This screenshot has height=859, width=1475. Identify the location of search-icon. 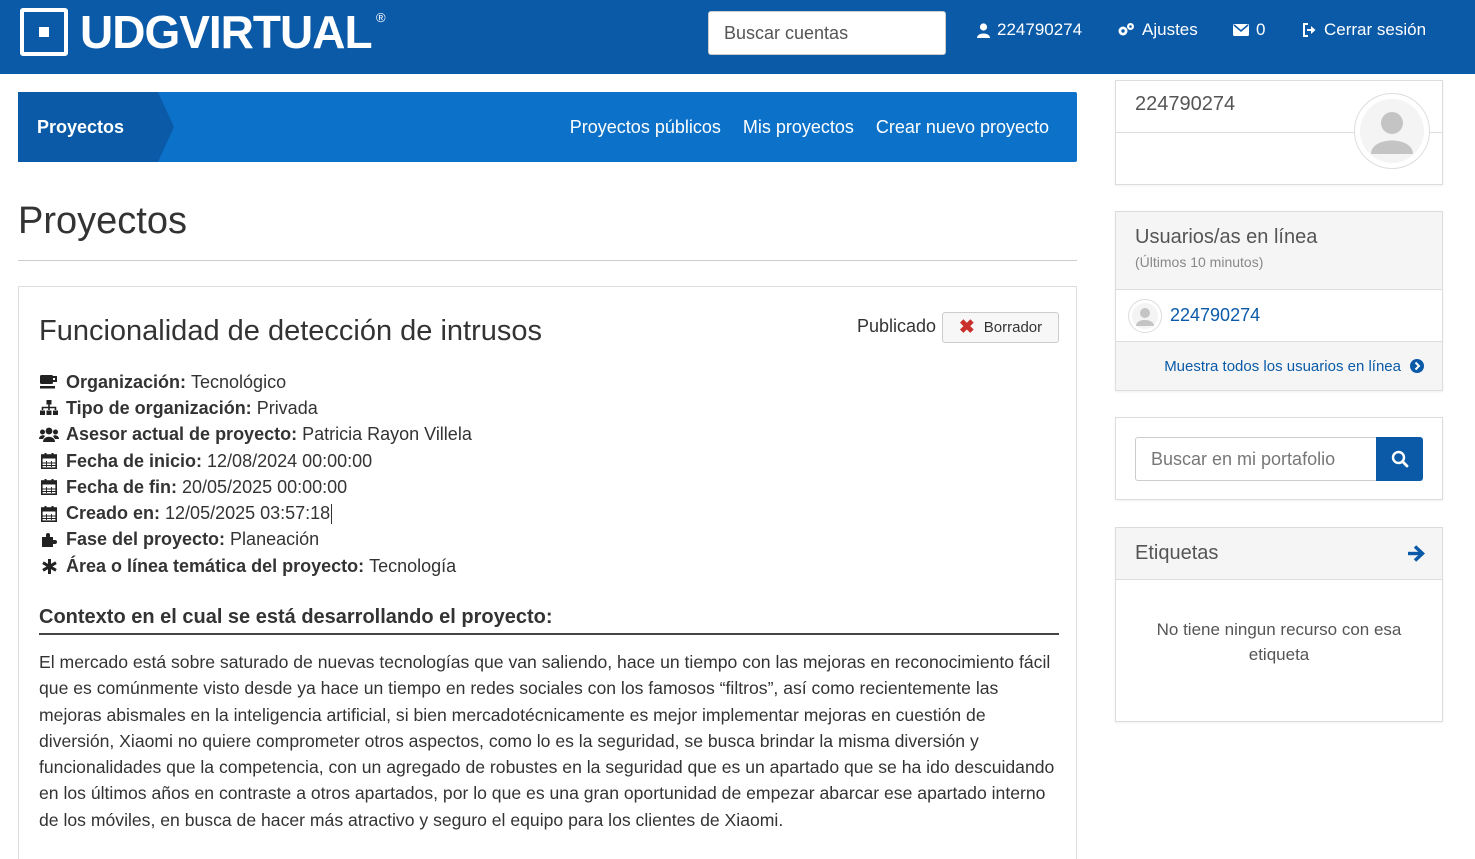
(1399, 459).